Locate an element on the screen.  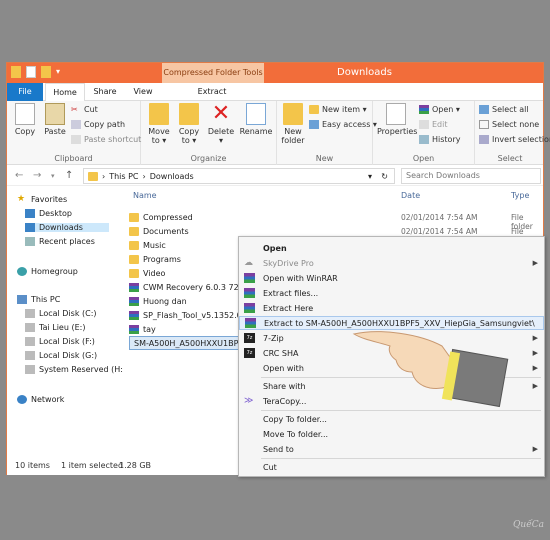
list-item: Documents is located at coordinates (159, 231).